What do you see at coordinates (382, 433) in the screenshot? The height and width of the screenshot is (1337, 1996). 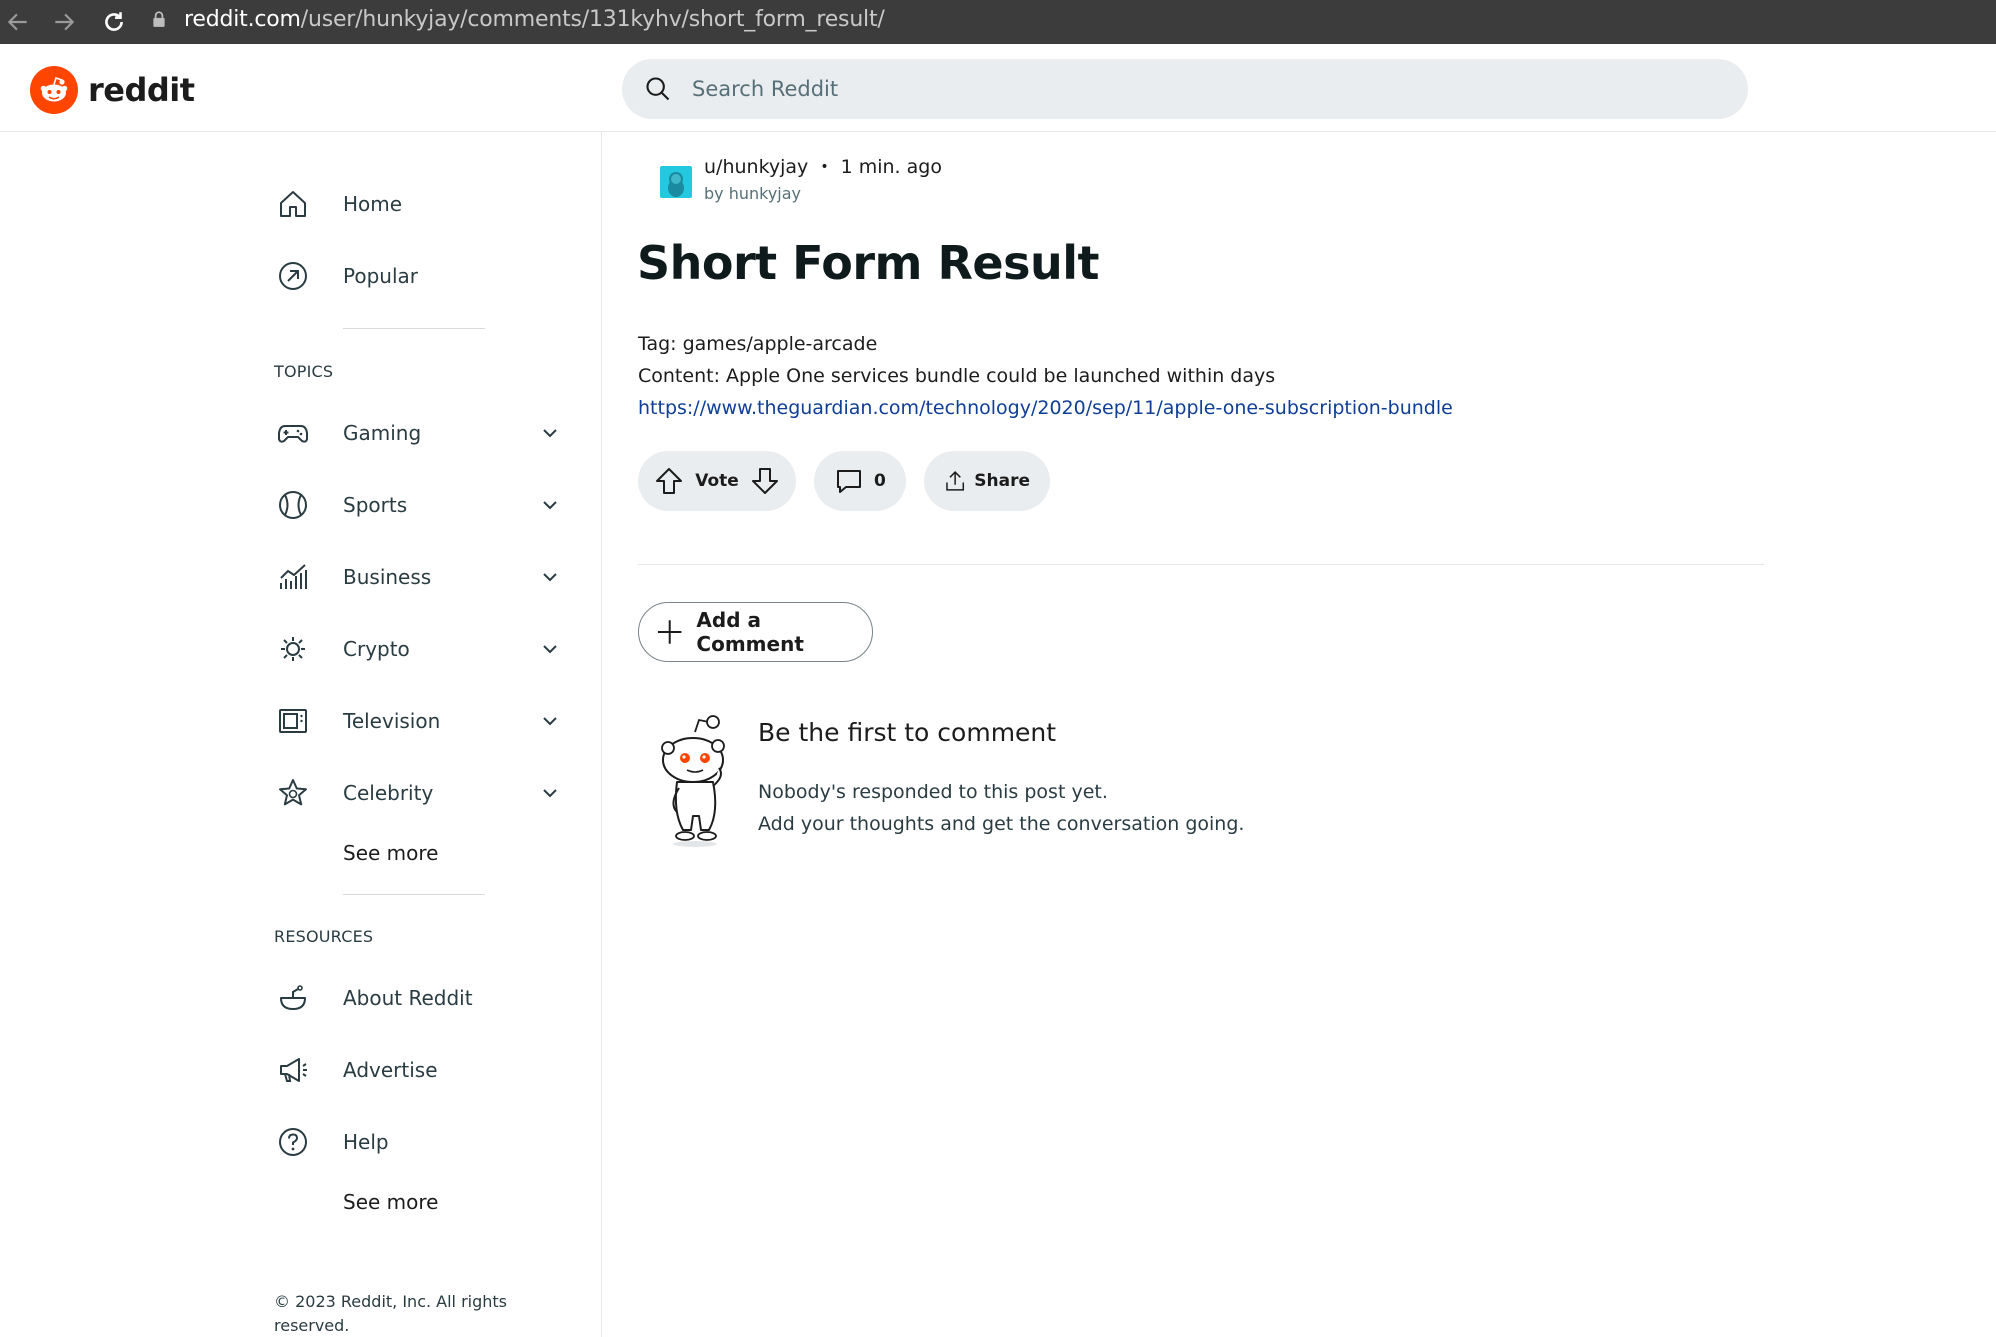 I see `sidebar-item-label: Gaming` at bounding box center [382, 433].